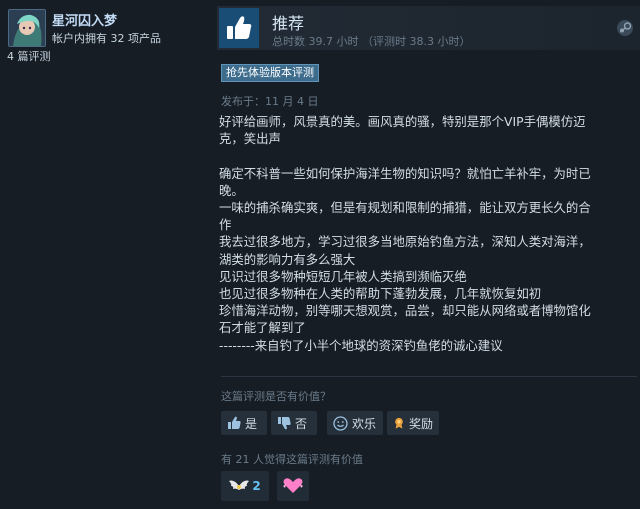 This screenshot has width=640, height=509. Describe the element at coordinates (292, 459) in the screenshot. I see `found-helpful-count: 有 21 人觉得这篇评测有价值` at that location.